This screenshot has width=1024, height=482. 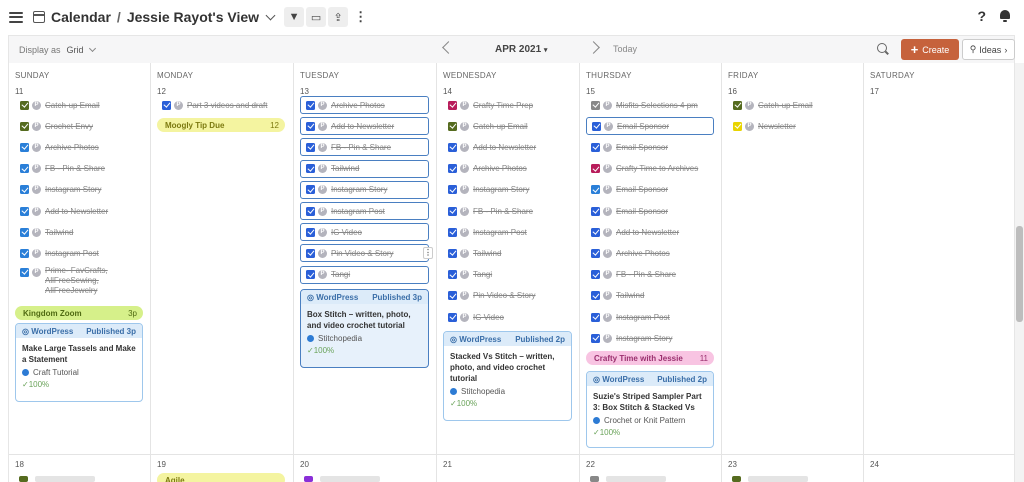 What do you see at coordinates (161, 464) in the screenshot?
I see `day-number: 19` at bounding box center [161, 464].